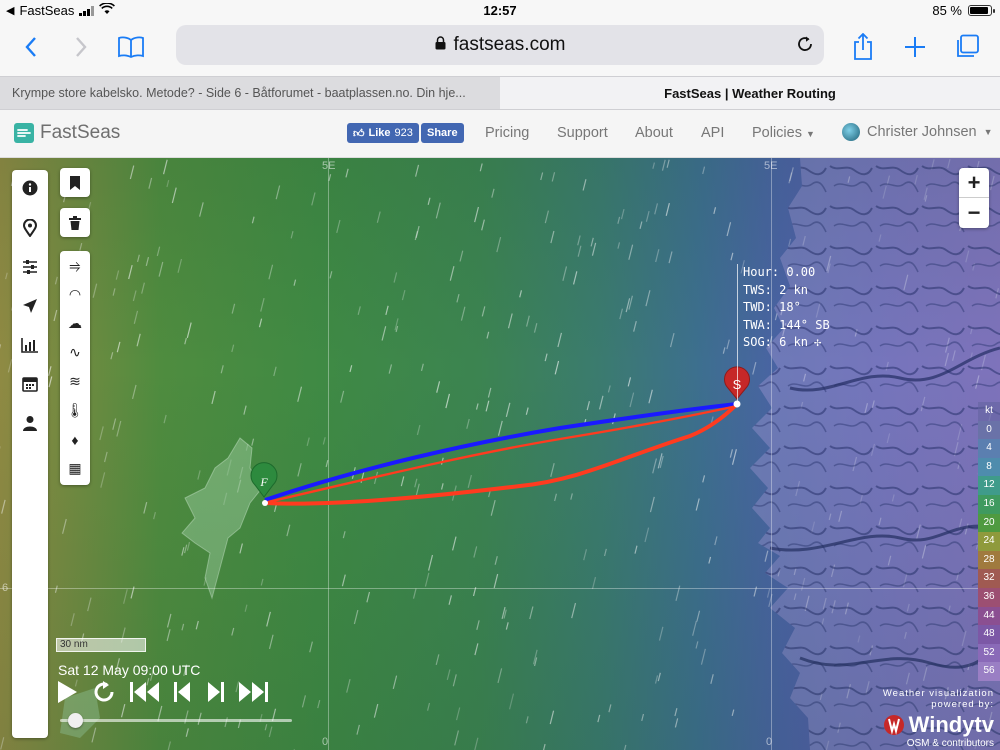 This screenshot has height=750, width=1000. What do you see at coordinates (383, 133) in the screenshot?
I see `facebook-like-button: 👍︎ Like 923` at bounding box center [383, 133].